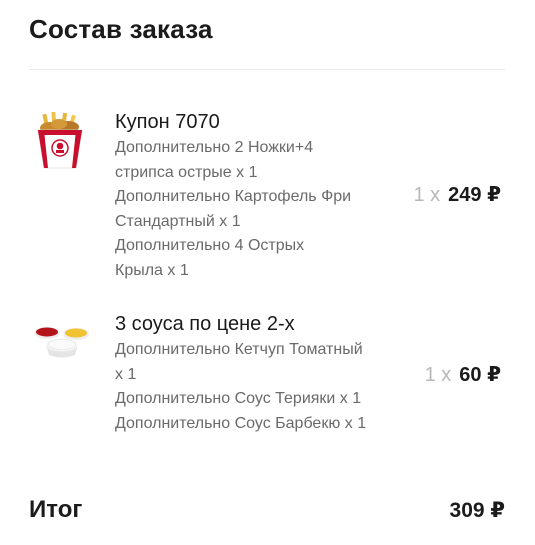 The height and width of the screenshot is (545, 535). Describe the element at coordinates (233, 196) in the screenshot. I see `item-addon-line: Дополнительно Картофель Фри` at that location.